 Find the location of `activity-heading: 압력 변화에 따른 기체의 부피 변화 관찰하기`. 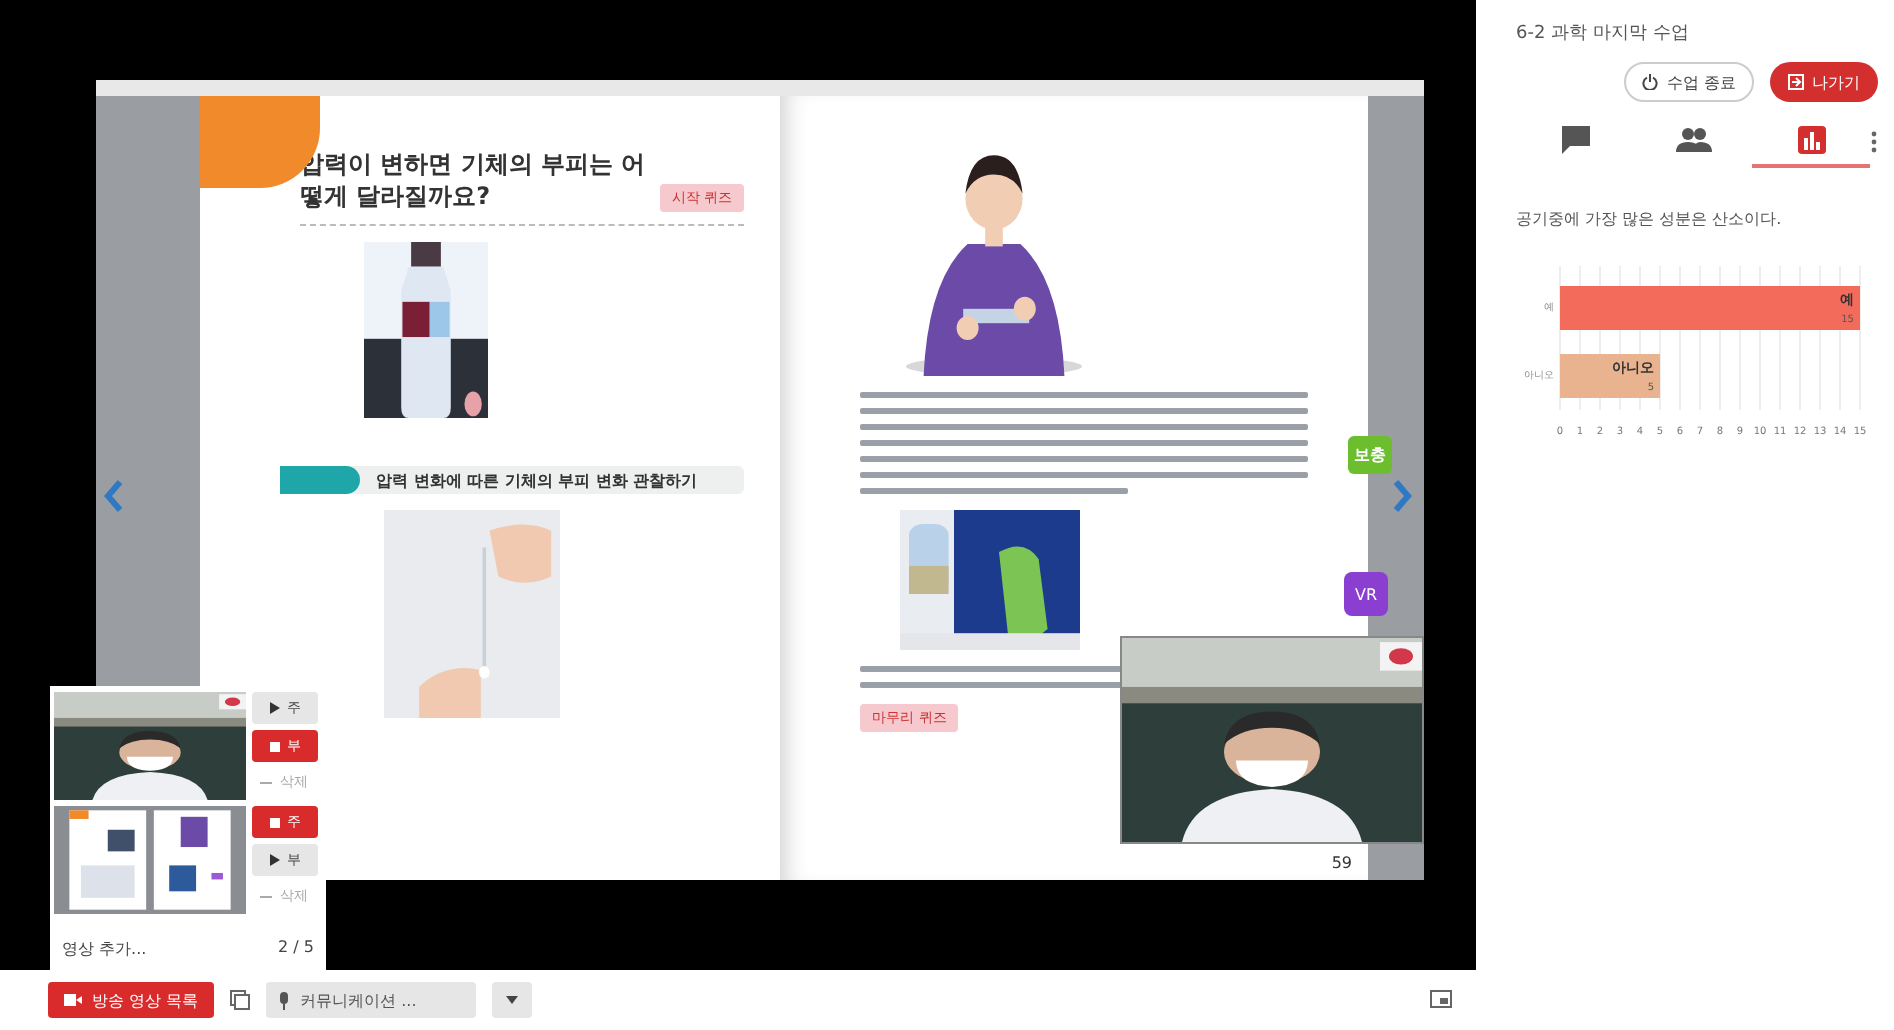

activity-heading: 압력 변화에 따른 기체의 부피 변화 관찰하기 is located at coordinates (537, 480).